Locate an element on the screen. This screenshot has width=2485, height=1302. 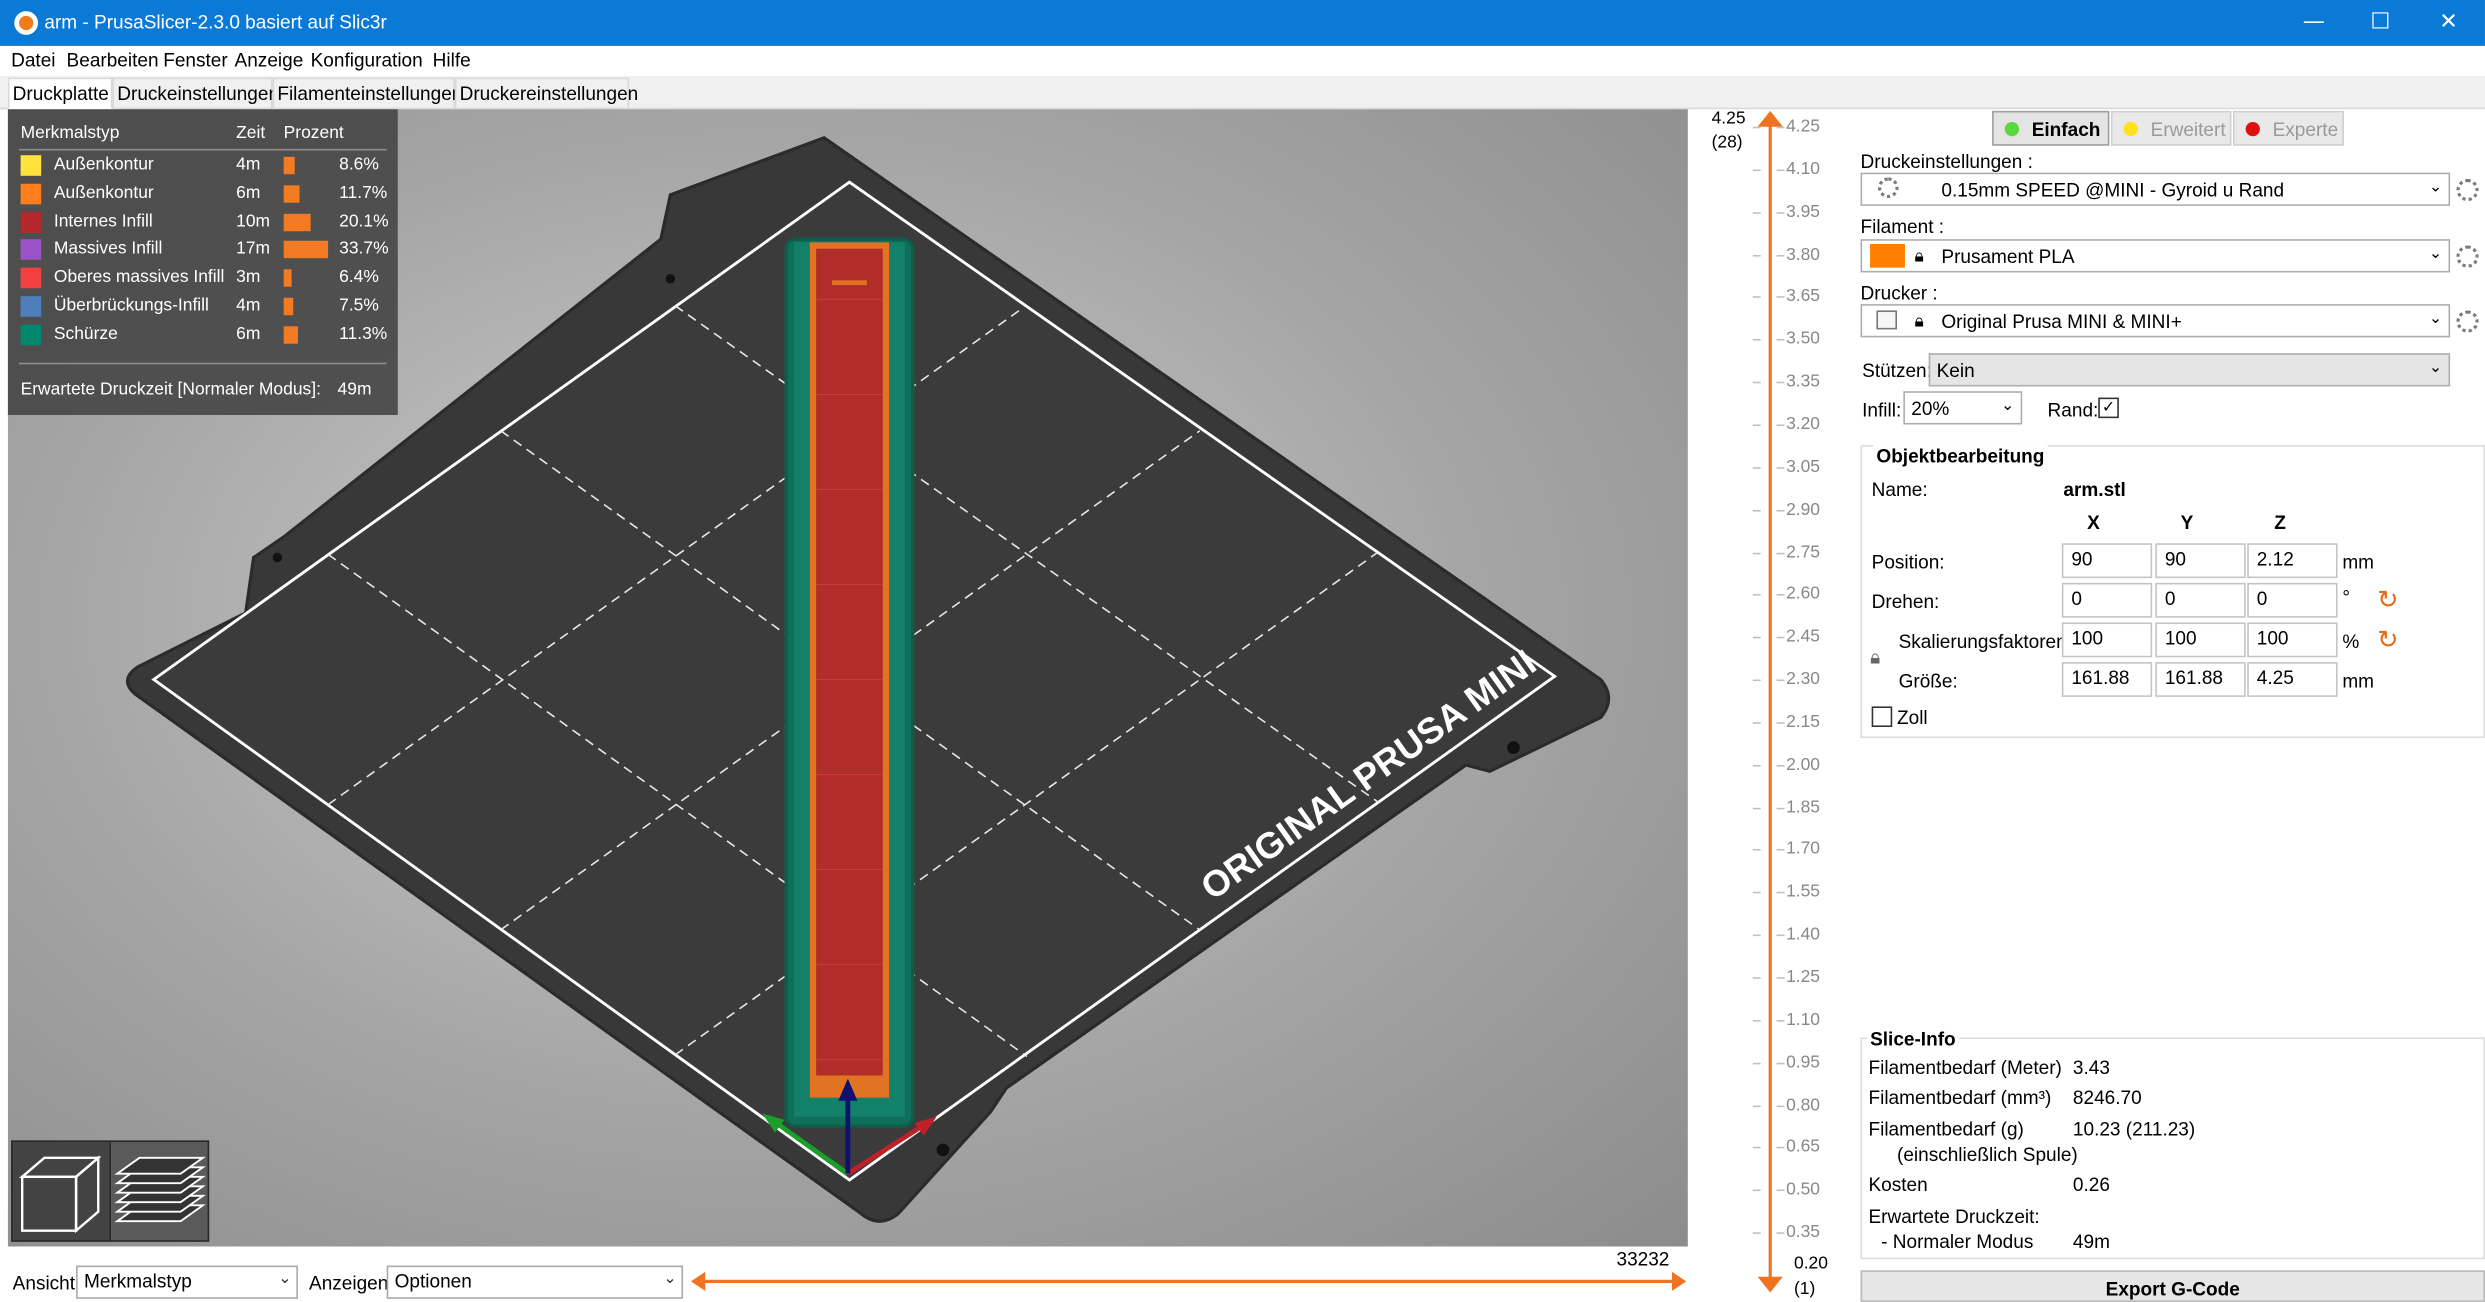
print-settings-select: 0.15mm SPEED @MINI - Gyroid u Rand ⌄ is located at coordinates (2155, 189).